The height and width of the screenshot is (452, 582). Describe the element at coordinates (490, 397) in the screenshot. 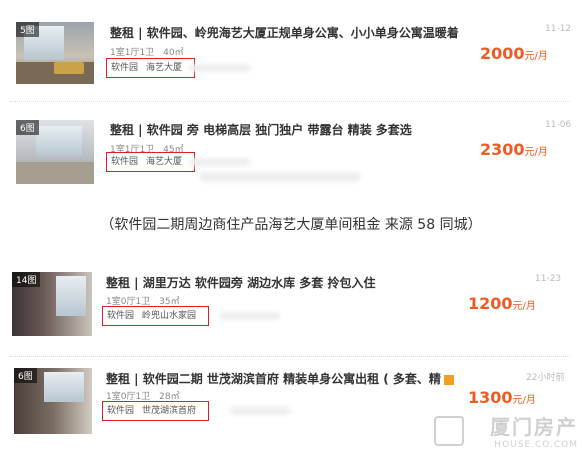

I see `price-value: 1300` at that location.